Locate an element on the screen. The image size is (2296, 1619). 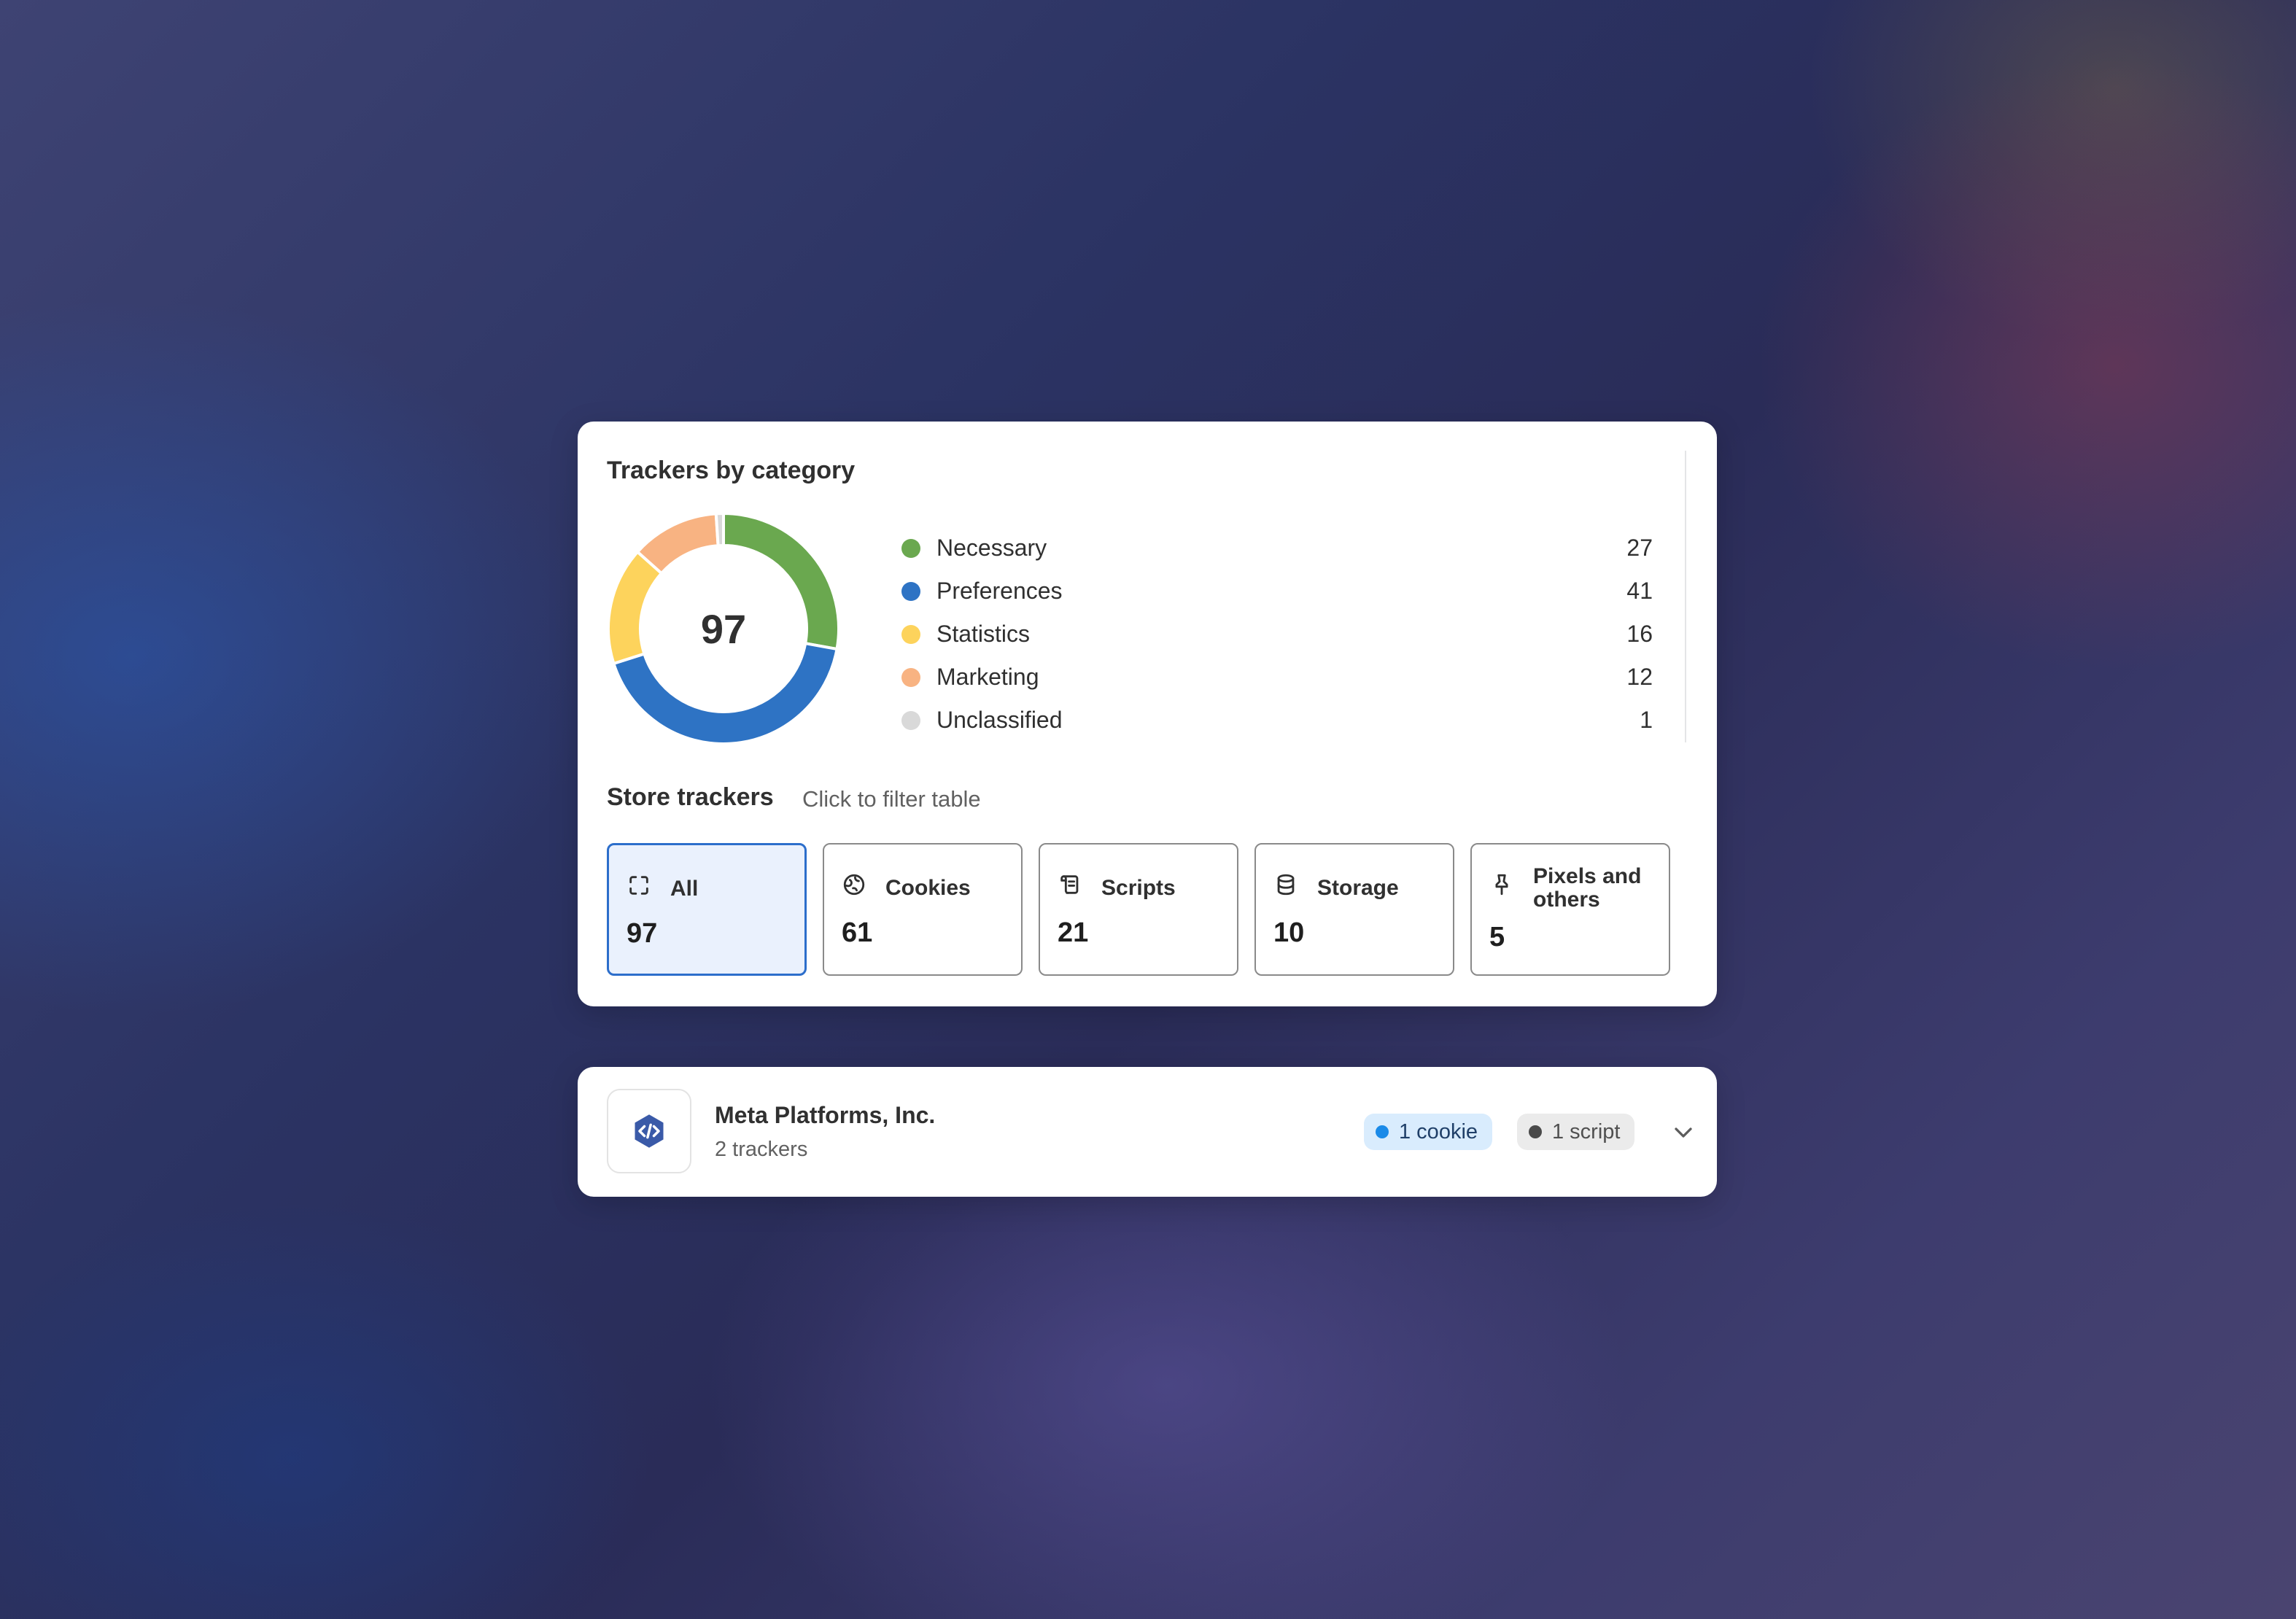
legend-row-statistics: Statistics 16 is located at coordinates (1277, 634).